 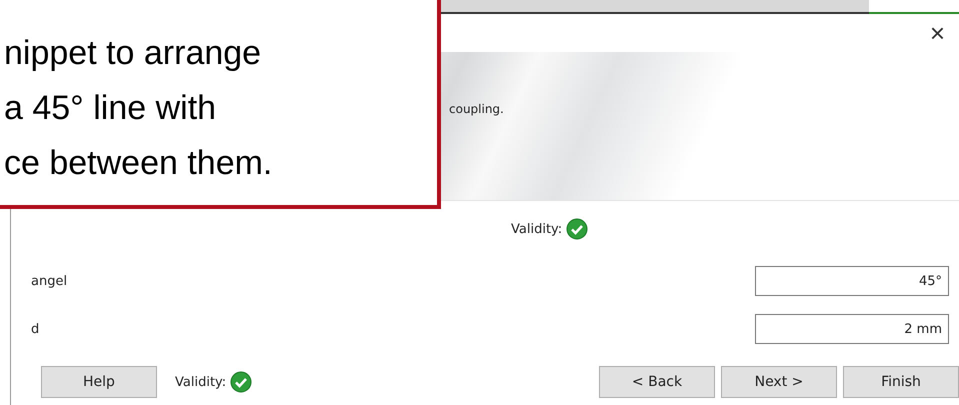 What do you see at coordinates (476, 109) in the screenshot?
I see `section-description: coupling.` at bounding box center [476, 109].